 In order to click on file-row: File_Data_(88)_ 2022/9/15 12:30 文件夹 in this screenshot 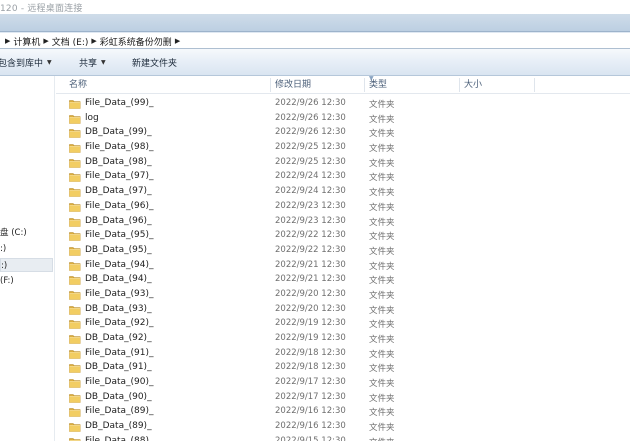, I will do `click(343, 438)`.